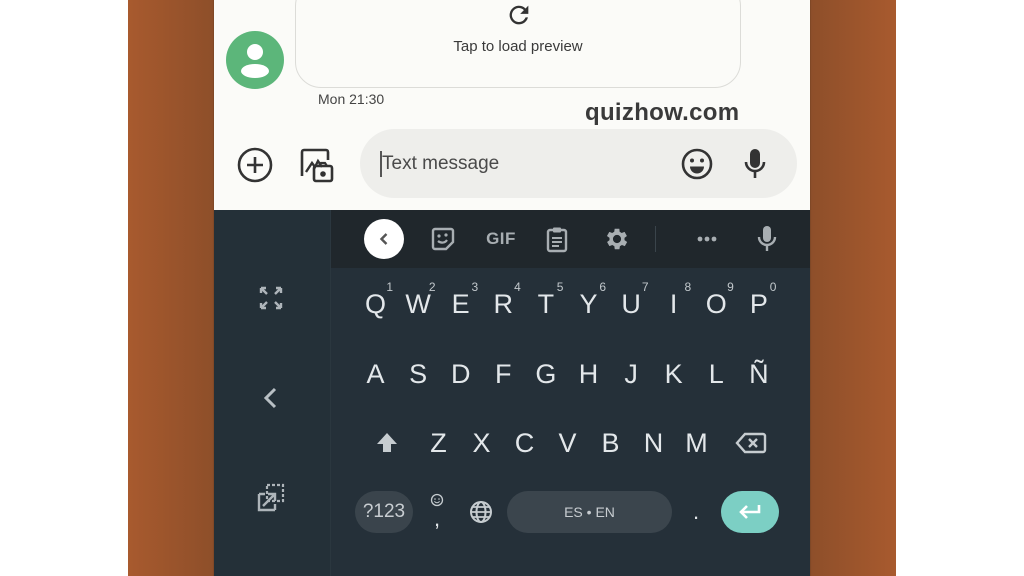 Image resolution: width=1024 pixels, height=576 pixels. What do you see at coordinates (696, 443) in the screenshot?
I see `key-m: M` at bounding box center [696, 443].